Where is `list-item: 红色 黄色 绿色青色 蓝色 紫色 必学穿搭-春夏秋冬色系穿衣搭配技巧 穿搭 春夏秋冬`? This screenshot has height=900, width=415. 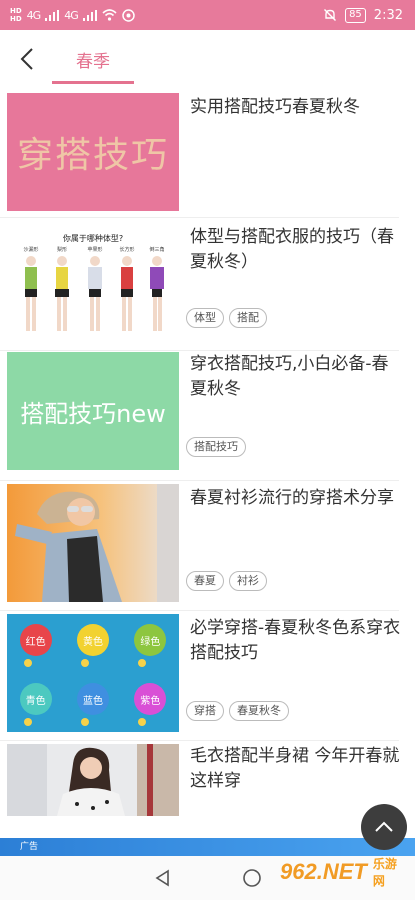 list-item: 红色 黄色 绿色青色 蓝色 紫色 必学穿搭-春夏秋冬色系穿衣搭配技巧 穿搭 春夏秋冬 is located at coordinates (207, 676).